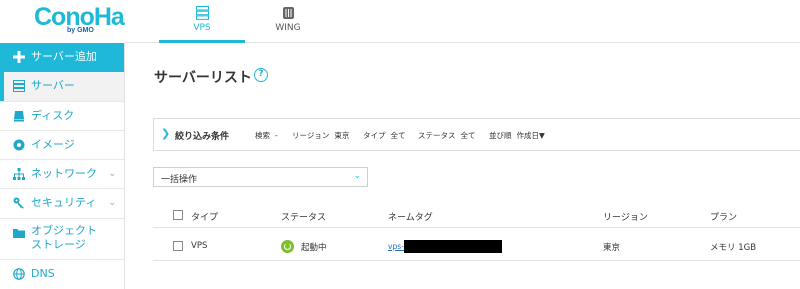 Image resolution: width=800 pixels, height=289 pixels. What do you see at coordinates (202, 137) in the screenshot?
I see `filter-title: 絞り込み条件` at bounding box center [202, 137].